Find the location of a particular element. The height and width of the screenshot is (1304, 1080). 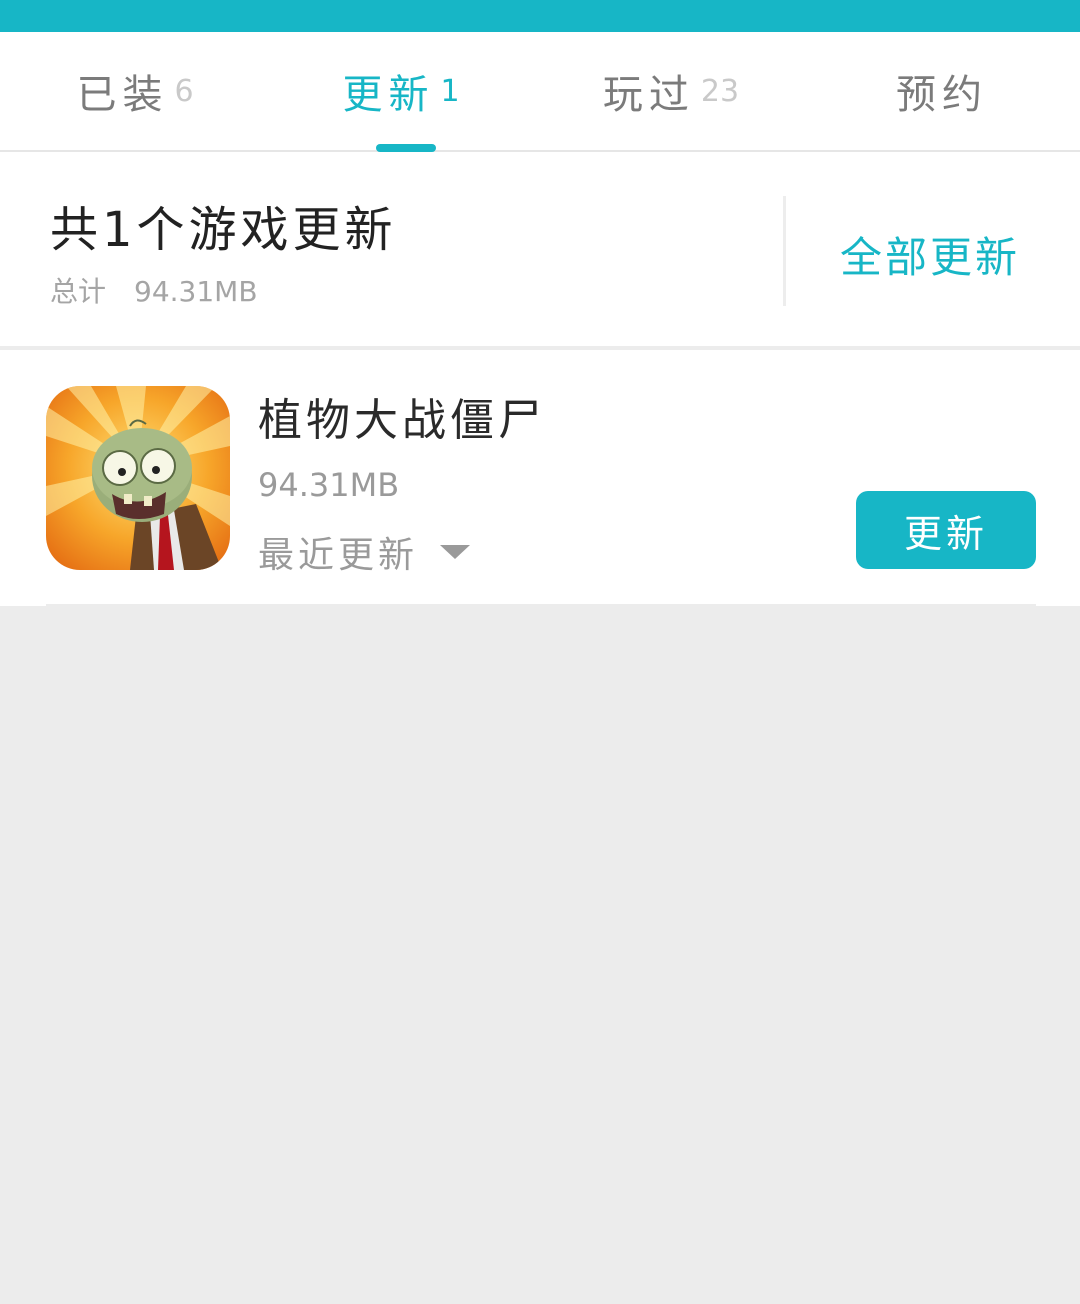

tab-bar: 已装 6 更新 1 玩过 23 预约 is located at coordinates (540, 92).